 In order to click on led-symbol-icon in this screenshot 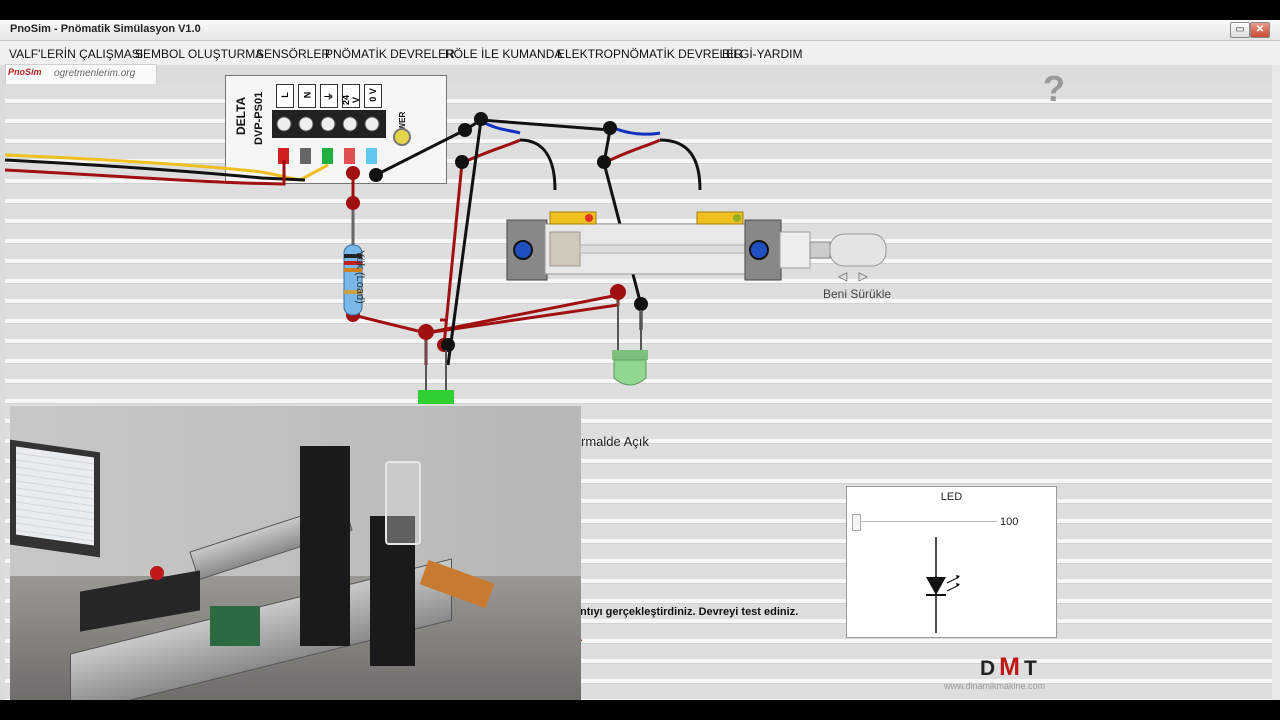, I will do `click(943, 585)`.